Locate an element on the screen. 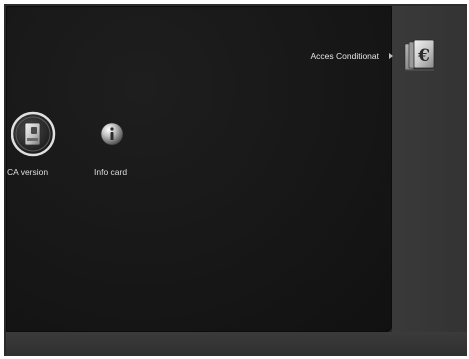 The image size is (469, 359). menu-item-info-card: Info card is located at coordinates (117, 145).